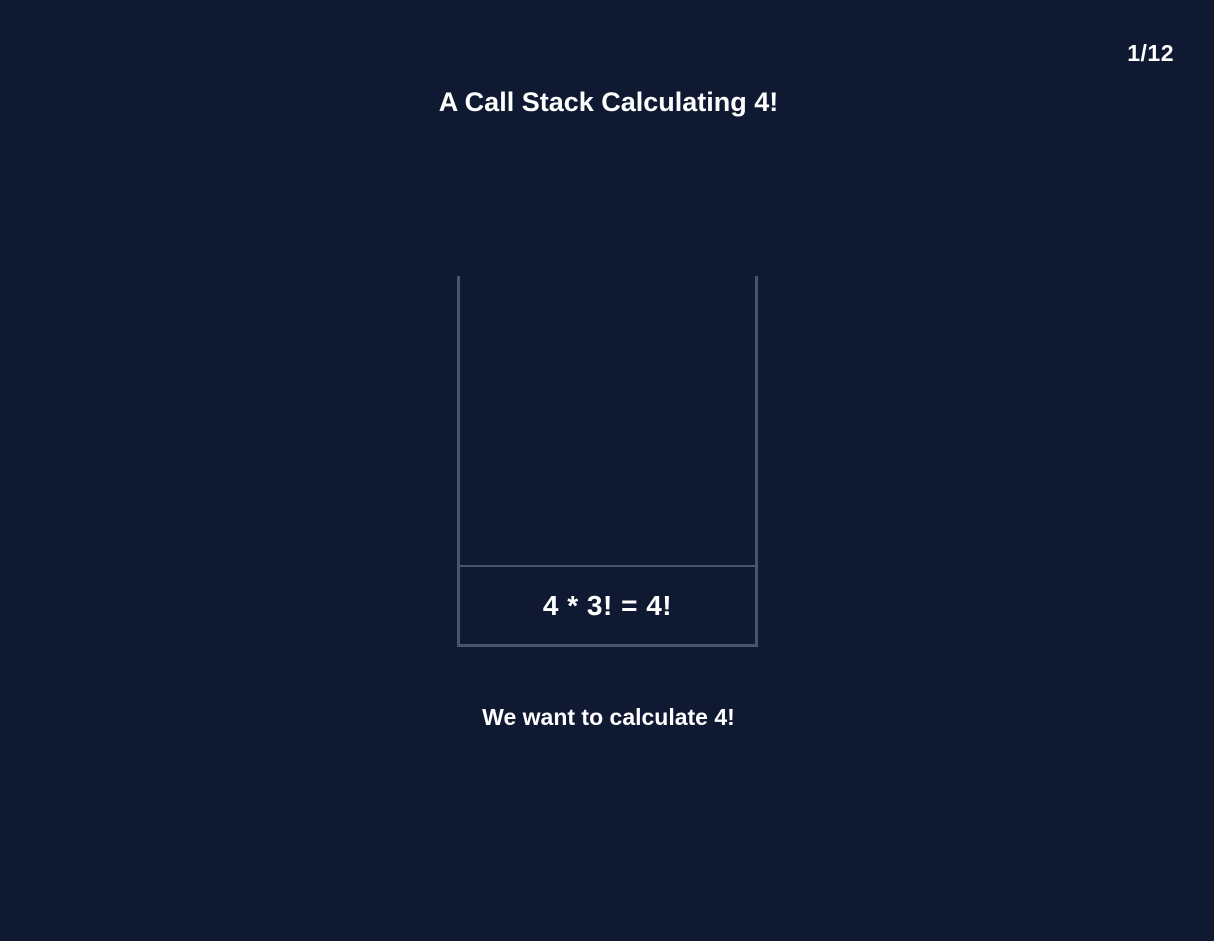  What do you see at coordinates (1150, 53) in the screenshot?
I see `slide-counter: 1/12` at bounding box center [1150, 53].